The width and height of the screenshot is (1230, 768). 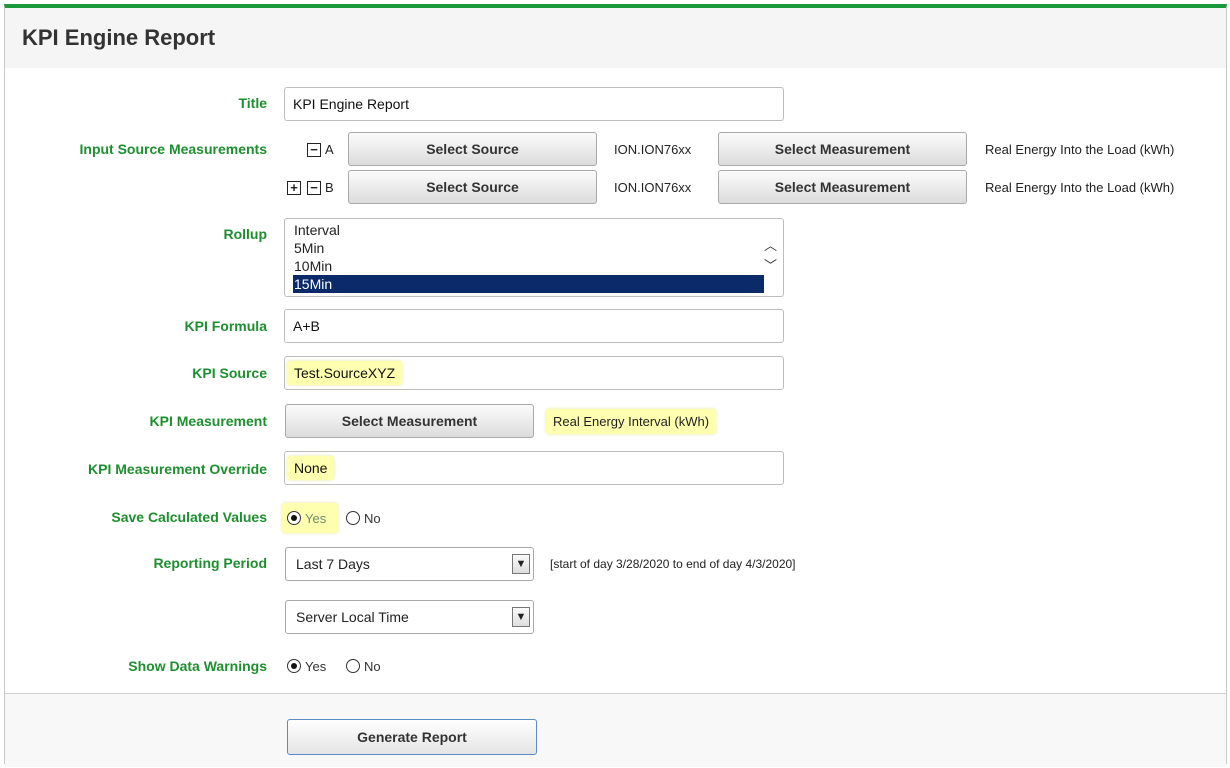 What do you see at coordinates (534, 468) in the screenshot?
I see `kpi-override-input: None` at bounding box center [534, 468].